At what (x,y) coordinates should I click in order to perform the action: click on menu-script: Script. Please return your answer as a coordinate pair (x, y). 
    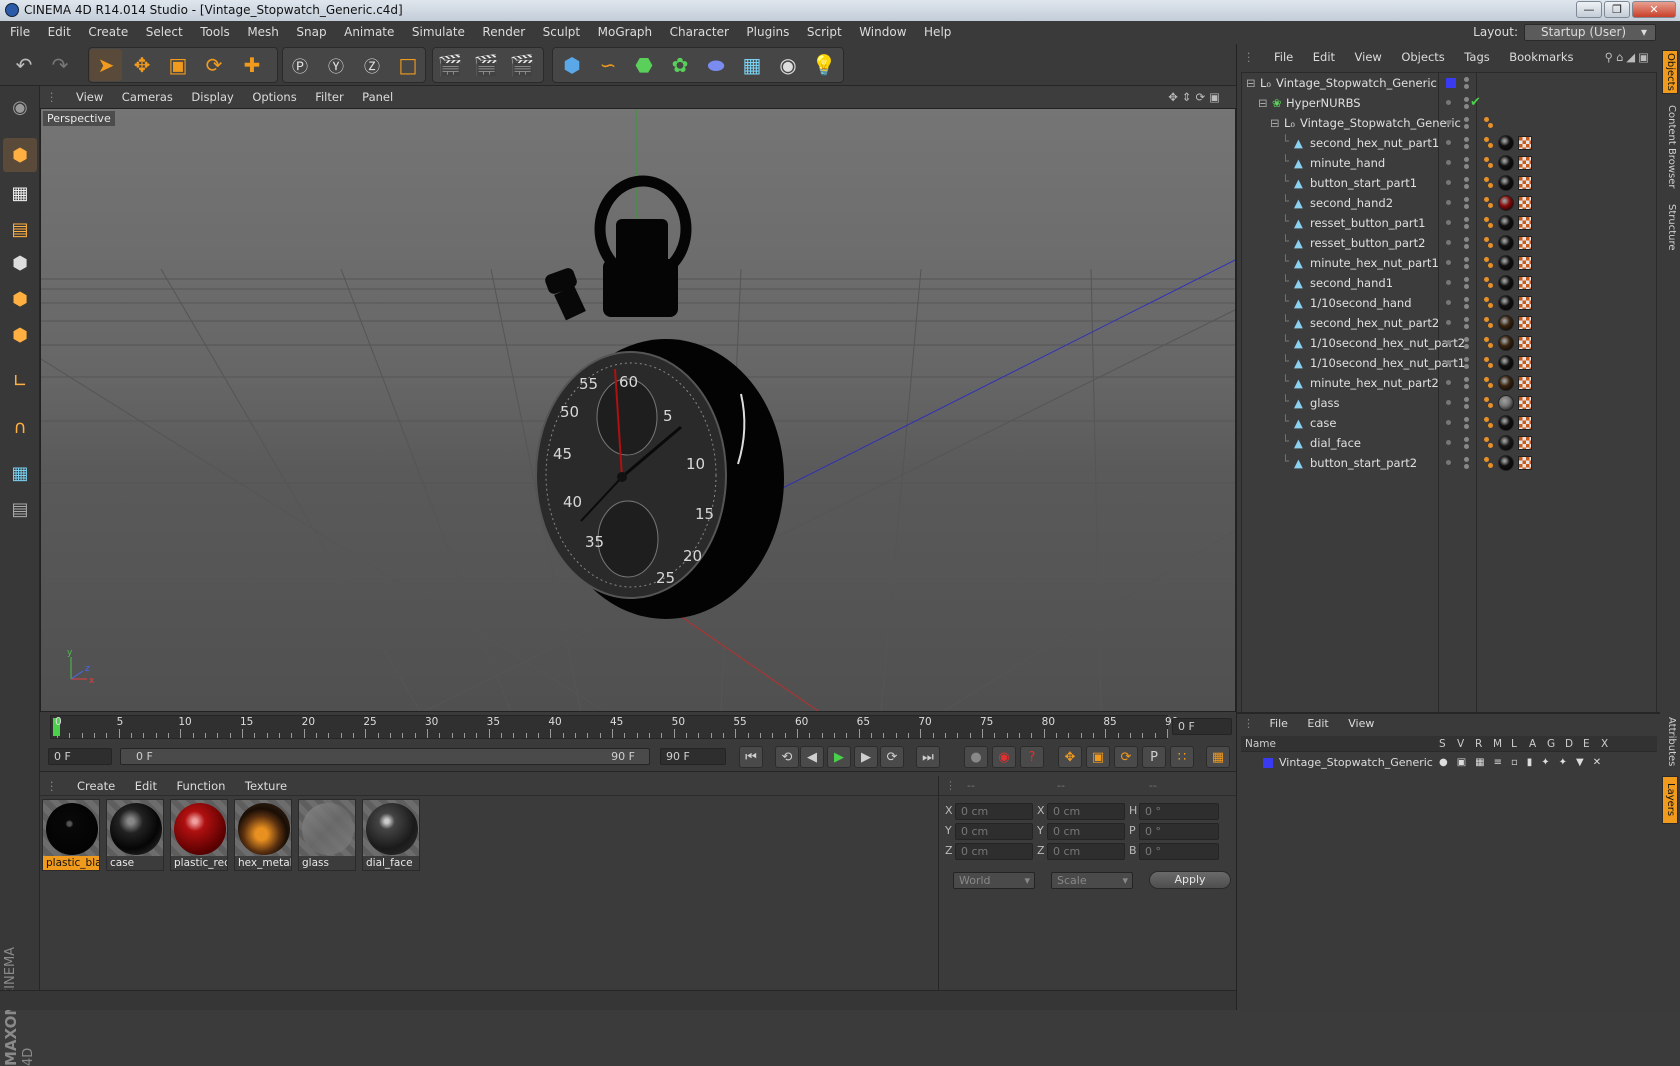
    Looking at the image, I should click on (824, 32).